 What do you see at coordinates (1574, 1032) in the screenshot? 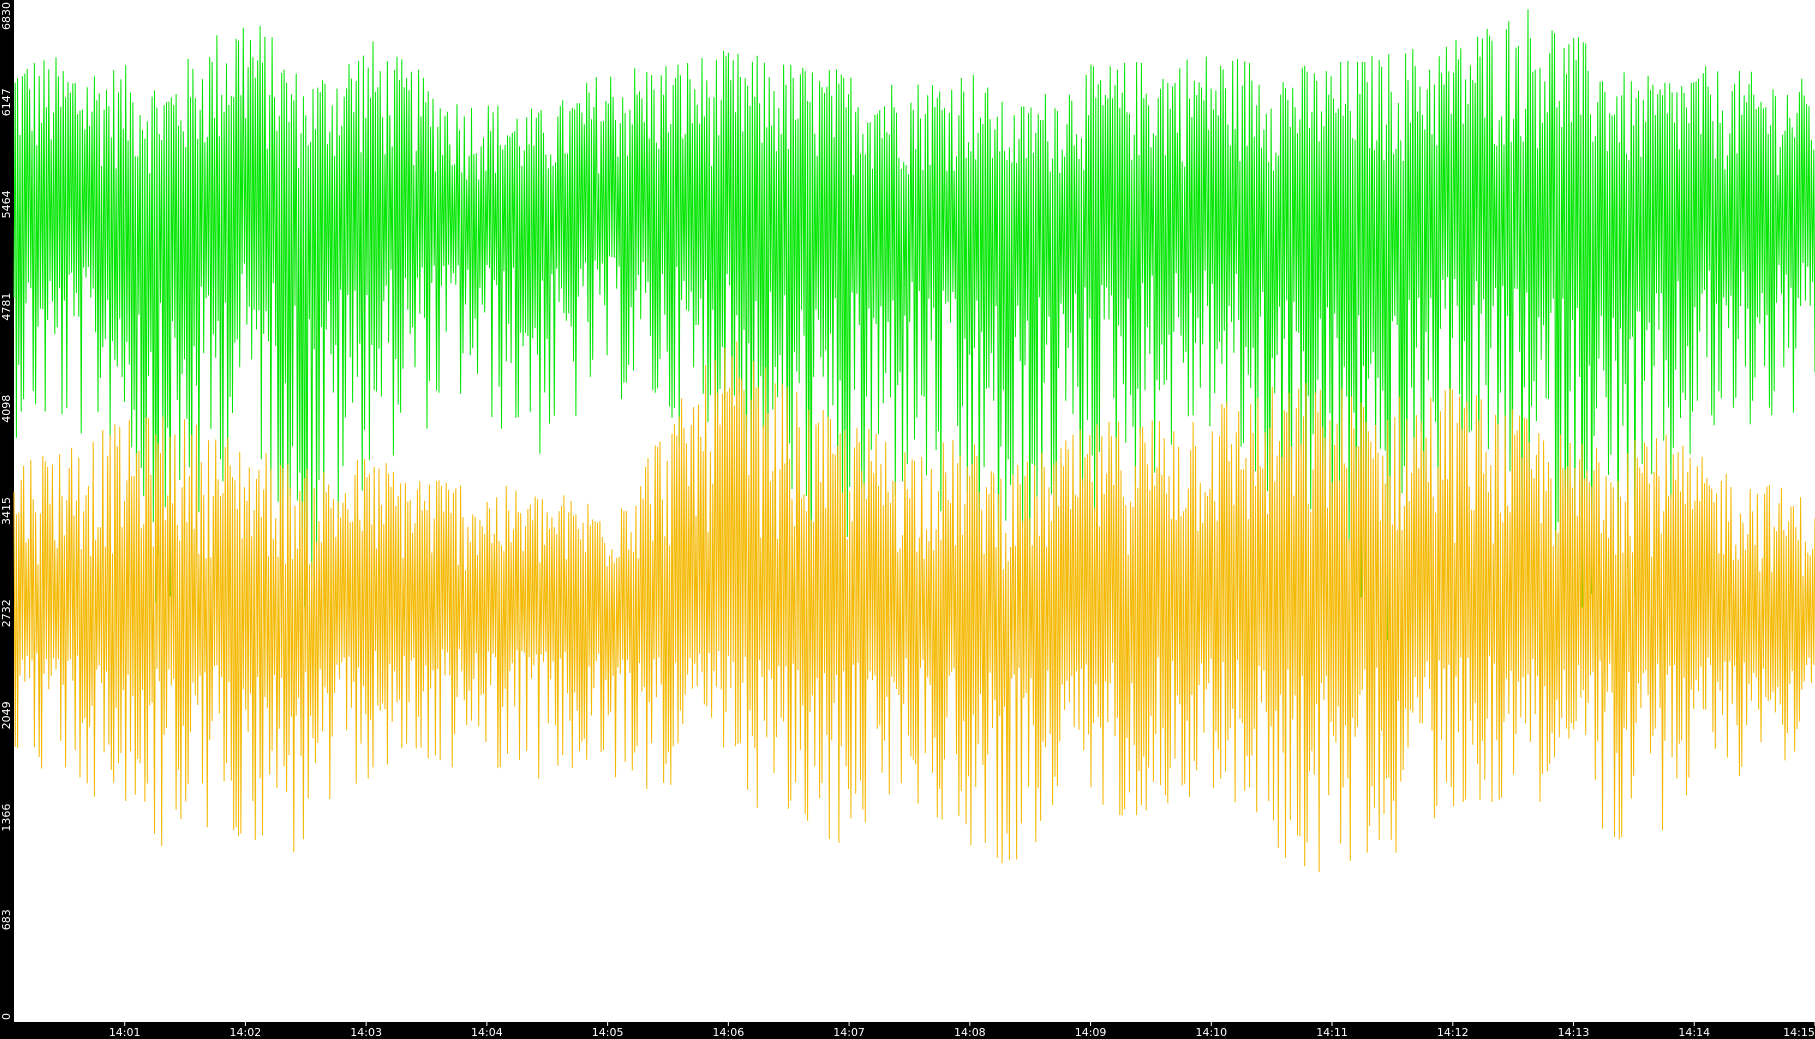
I see `x-tick-label: 14:13` at bounding box center [1574, 1032].